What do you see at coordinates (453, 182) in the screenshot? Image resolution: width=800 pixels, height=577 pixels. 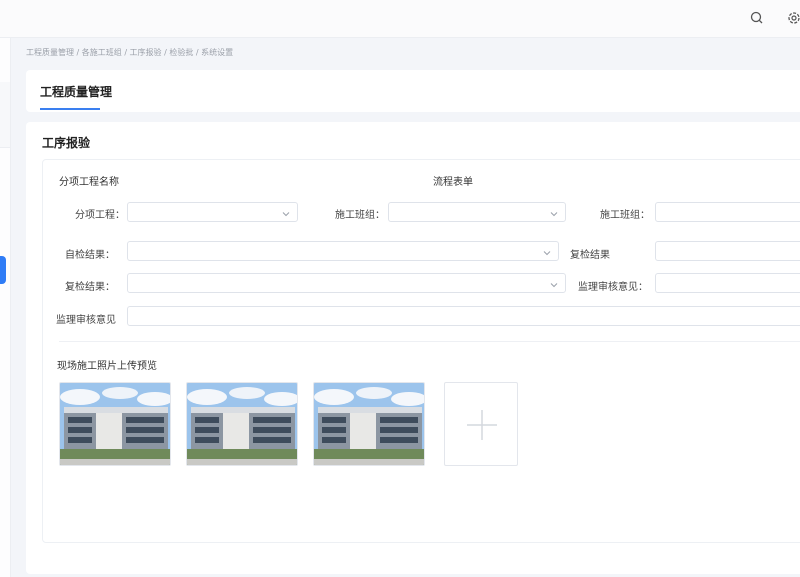 I see `subheading-process-form: 流程表单` at bounding box center [453, 182].